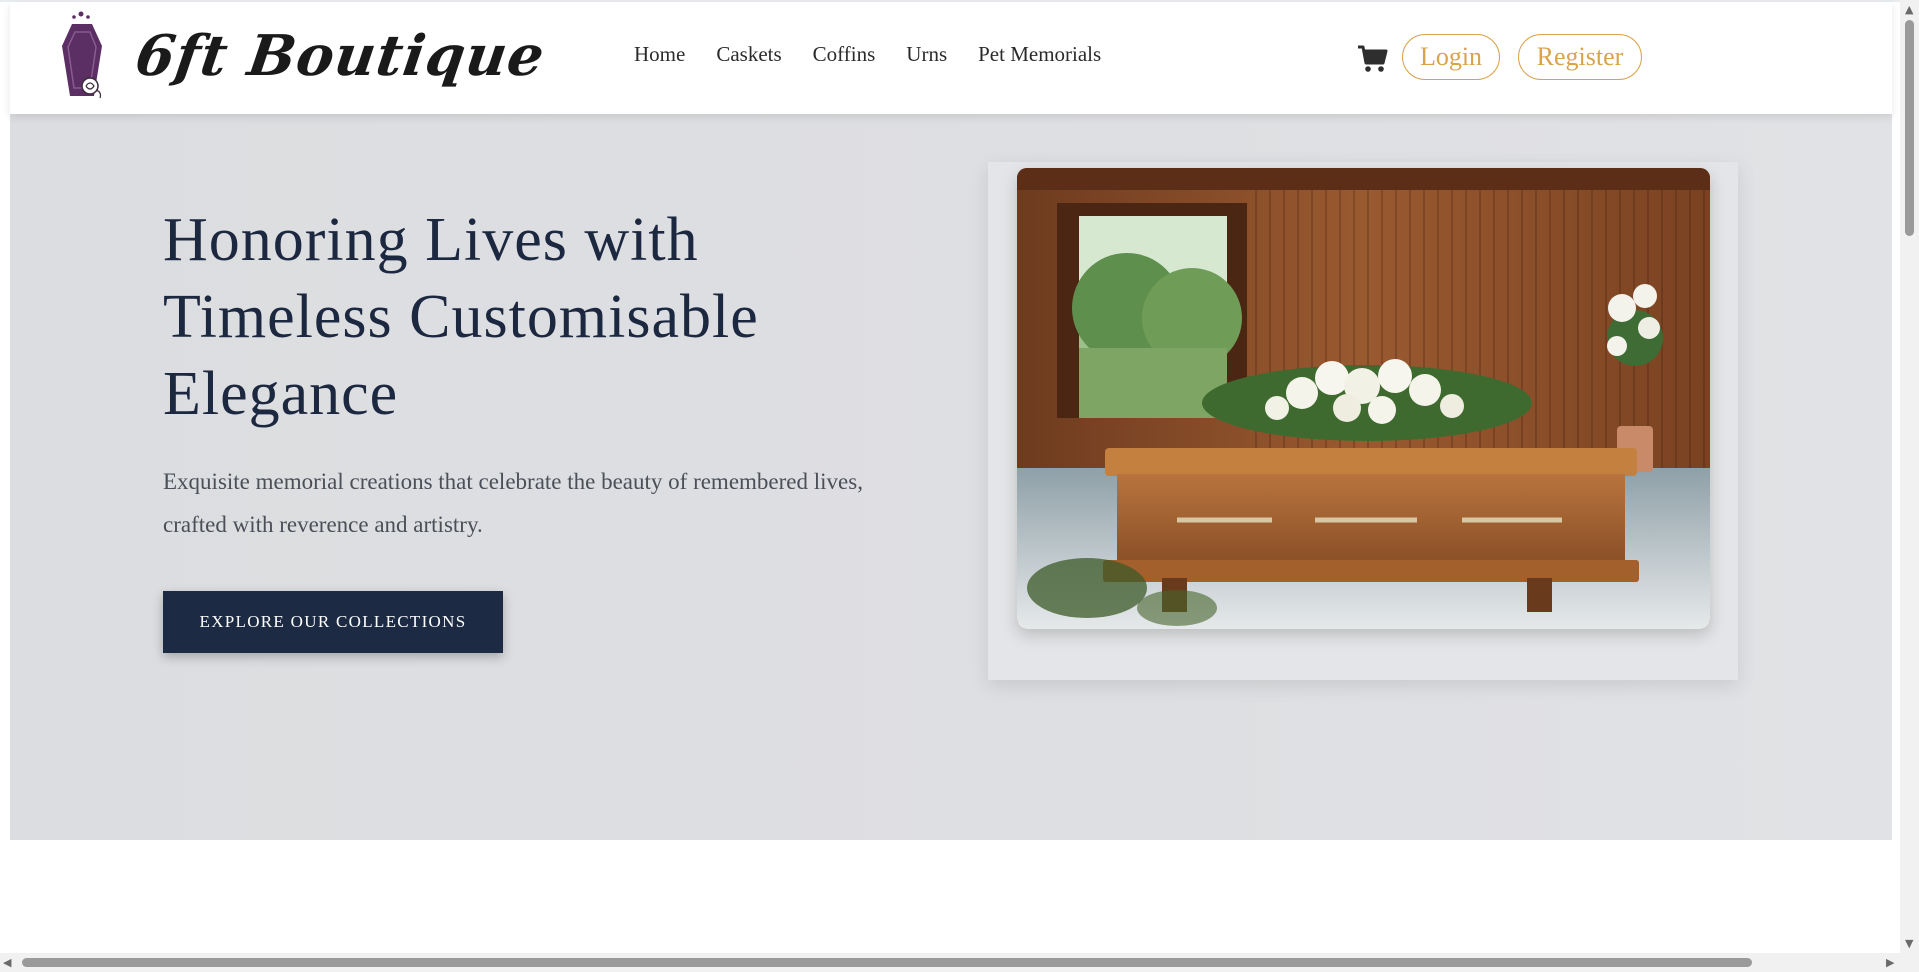  I want to click on cart-icon, so click(1373, 58).